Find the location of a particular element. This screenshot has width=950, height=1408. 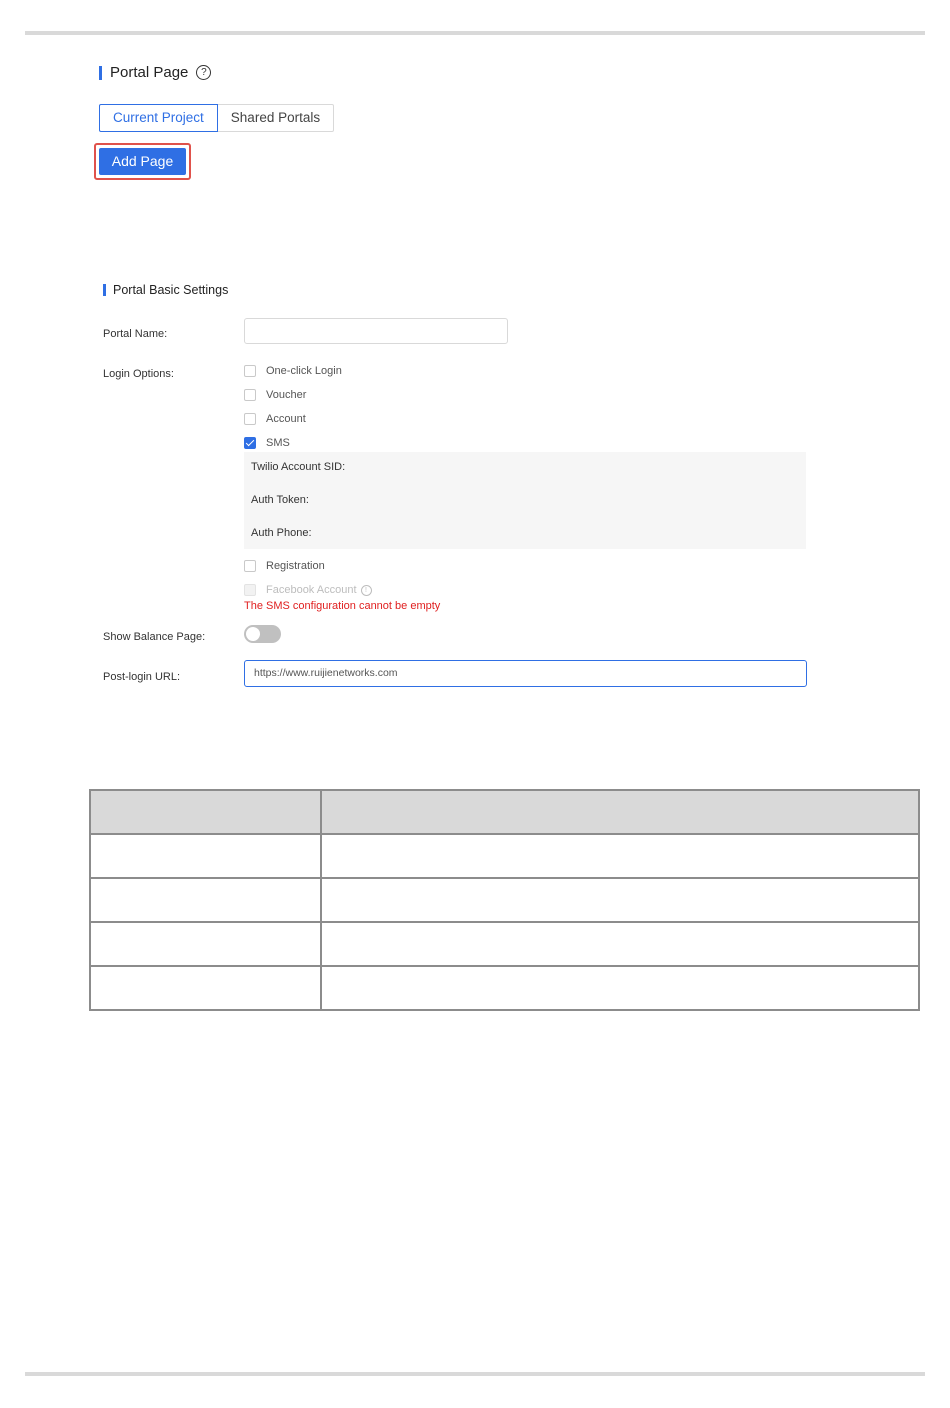

account-checkbox is located at coordinates (250, 419).